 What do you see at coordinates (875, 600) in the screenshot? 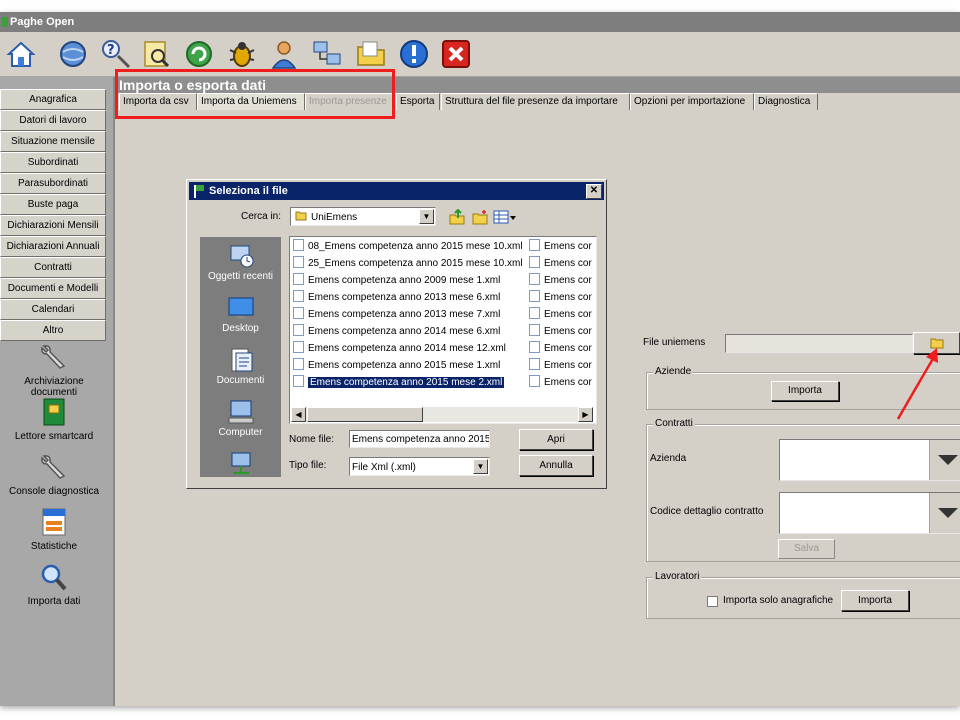
I see `importa-lavoratori-button: Importa` at bounding box center [875, 600].